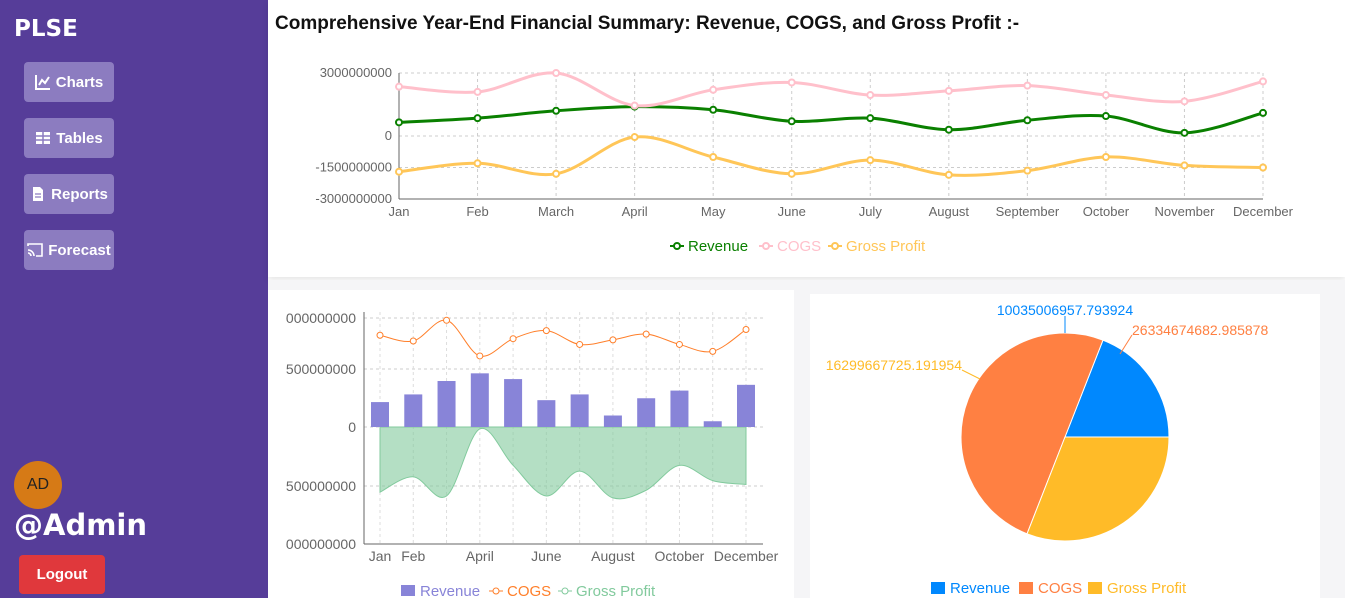  Describe the element at coordinates (353, 198) in the screenshot. I see `y-tick-label: -3000000000` at that location.